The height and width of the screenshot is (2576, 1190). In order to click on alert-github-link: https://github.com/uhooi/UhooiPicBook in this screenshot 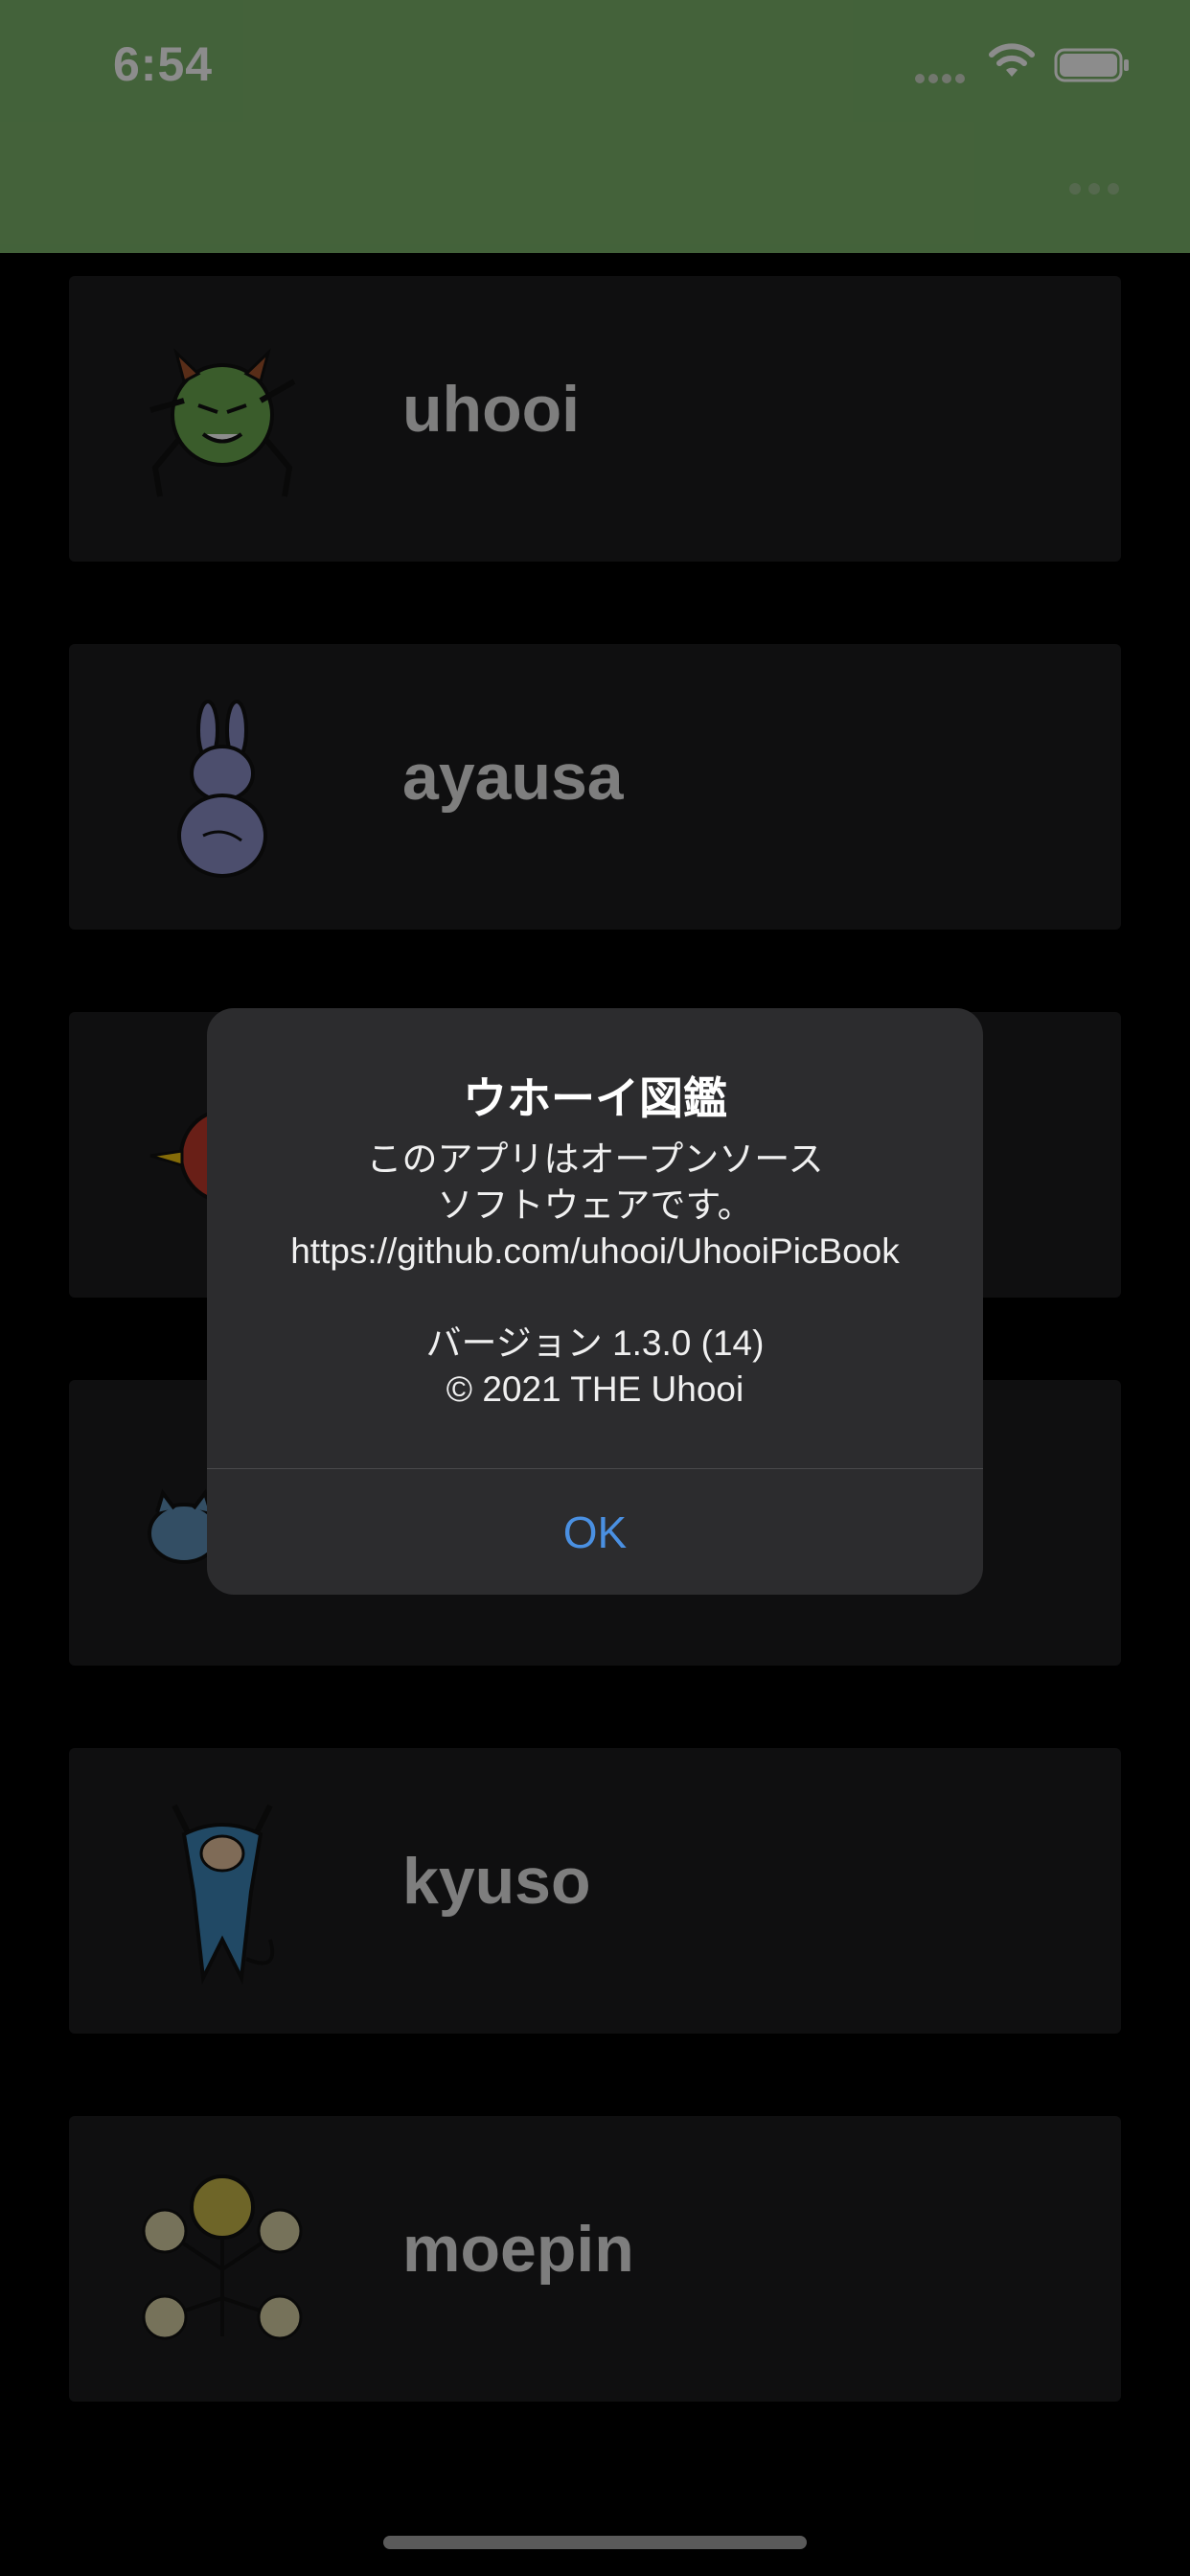, I will do `click(595, 1251)`.